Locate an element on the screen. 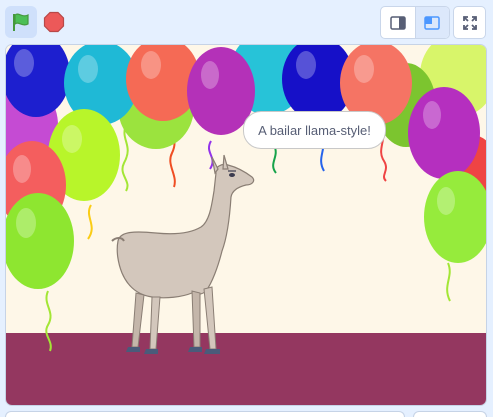 This screenshot has width=493, height=417. speech-bubble: A bailar llama-style! is located at coordinates (314, 130).